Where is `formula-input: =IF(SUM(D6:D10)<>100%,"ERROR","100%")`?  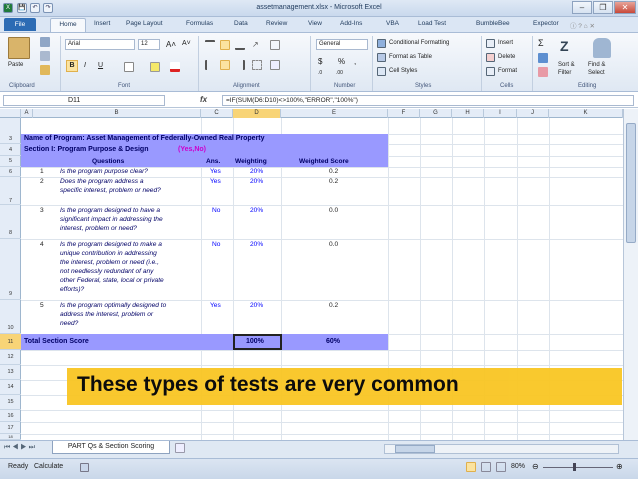
formula-input: =IF(SUM(D6:D10)<>100%,"ERROR","100%") is located at coordinates (428, 100).